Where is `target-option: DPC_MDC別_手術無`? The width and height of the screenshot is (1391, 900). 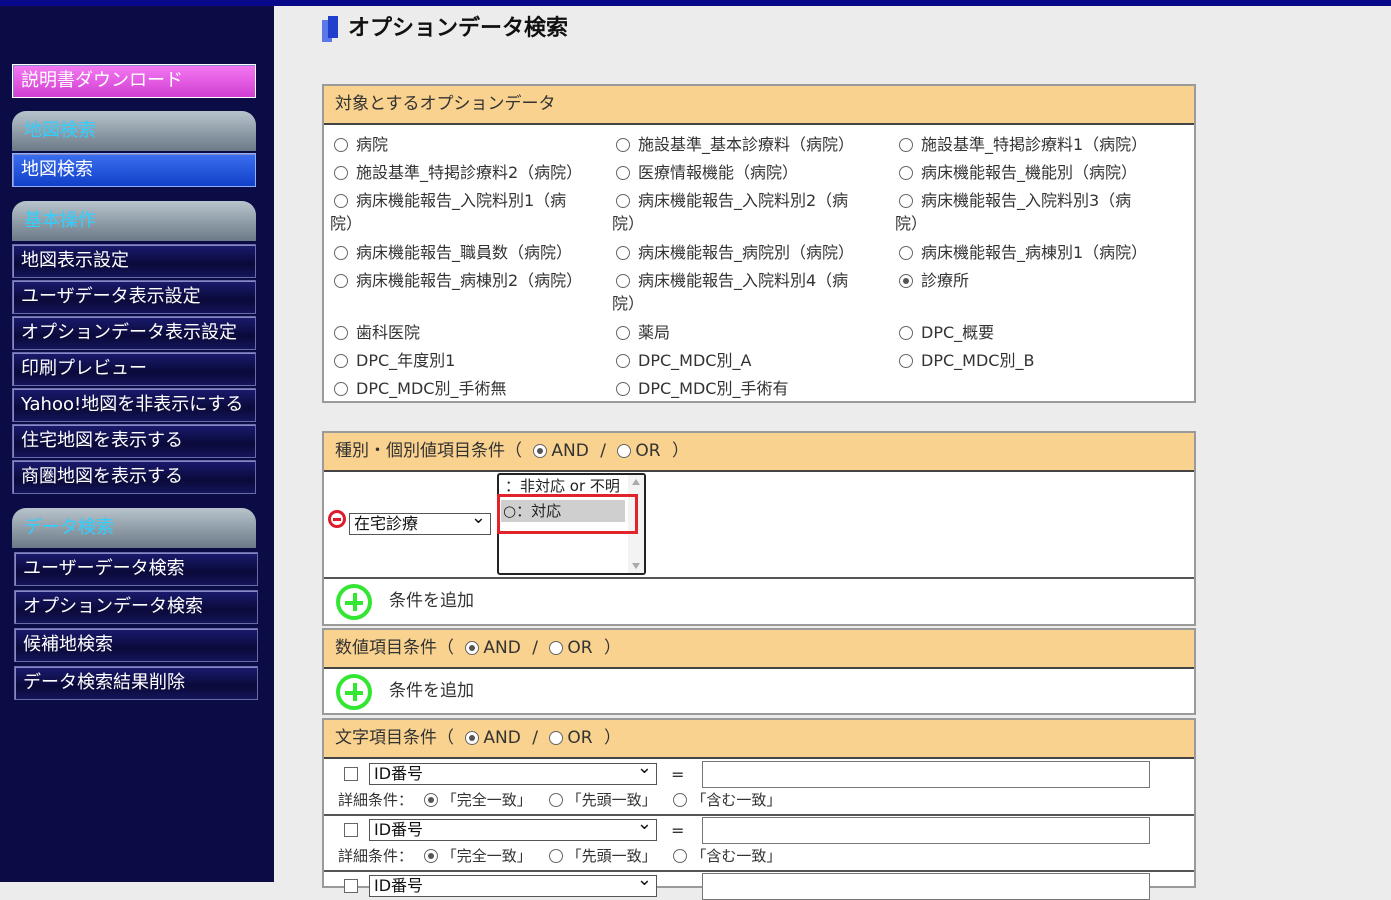 target-option: DPC_MDC別_手術無 is located at coordinates (459, 388).